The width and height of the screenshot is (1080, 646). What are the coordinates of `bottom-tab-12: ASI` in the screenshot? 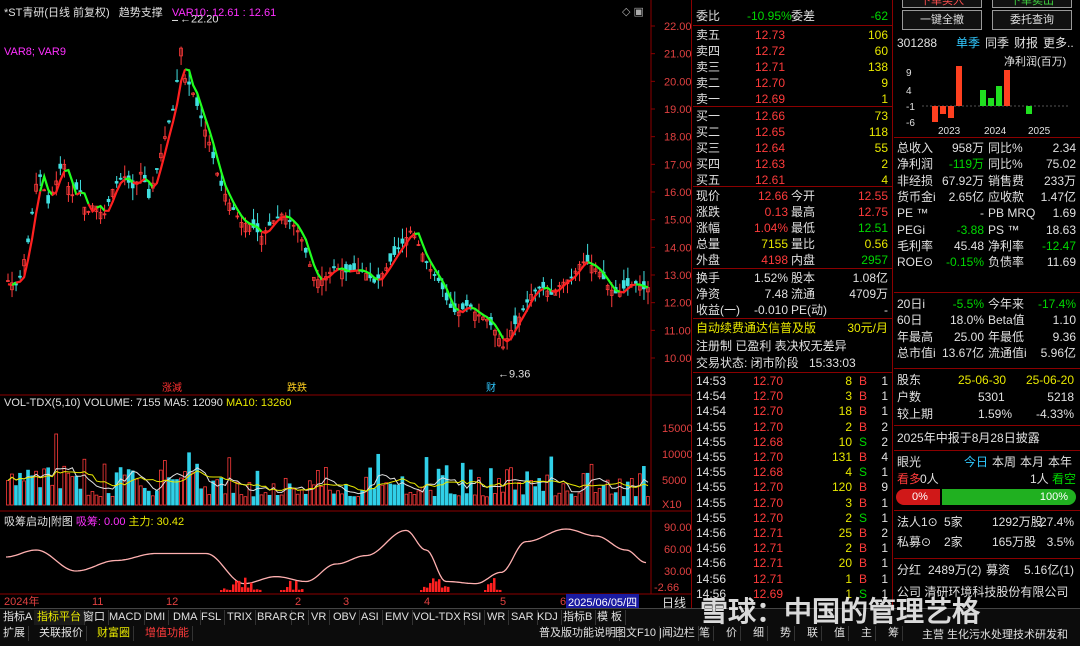 It's located at (370, 617).